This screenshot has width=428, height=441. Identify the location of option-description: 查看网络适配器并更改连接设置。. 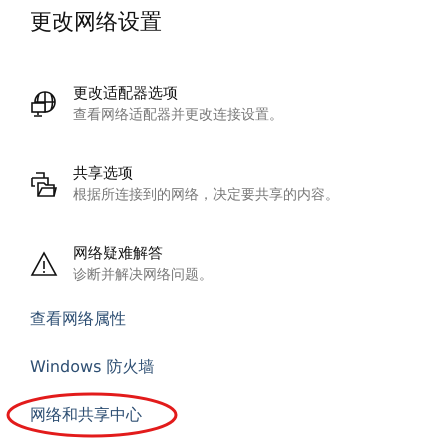
(178, 115).